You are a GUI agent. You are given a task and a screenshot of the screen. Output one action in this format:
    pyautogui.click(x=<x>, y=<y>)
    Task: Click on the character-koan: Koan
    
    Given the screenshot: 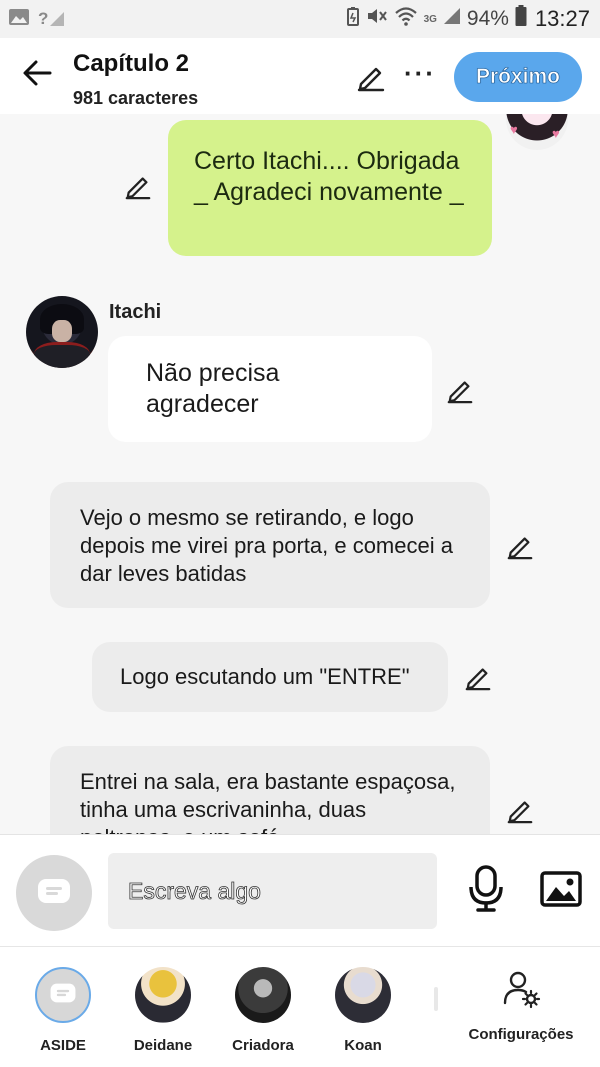 What is the action you would take?
    pyautogui.click(x=363, y=1010)
    